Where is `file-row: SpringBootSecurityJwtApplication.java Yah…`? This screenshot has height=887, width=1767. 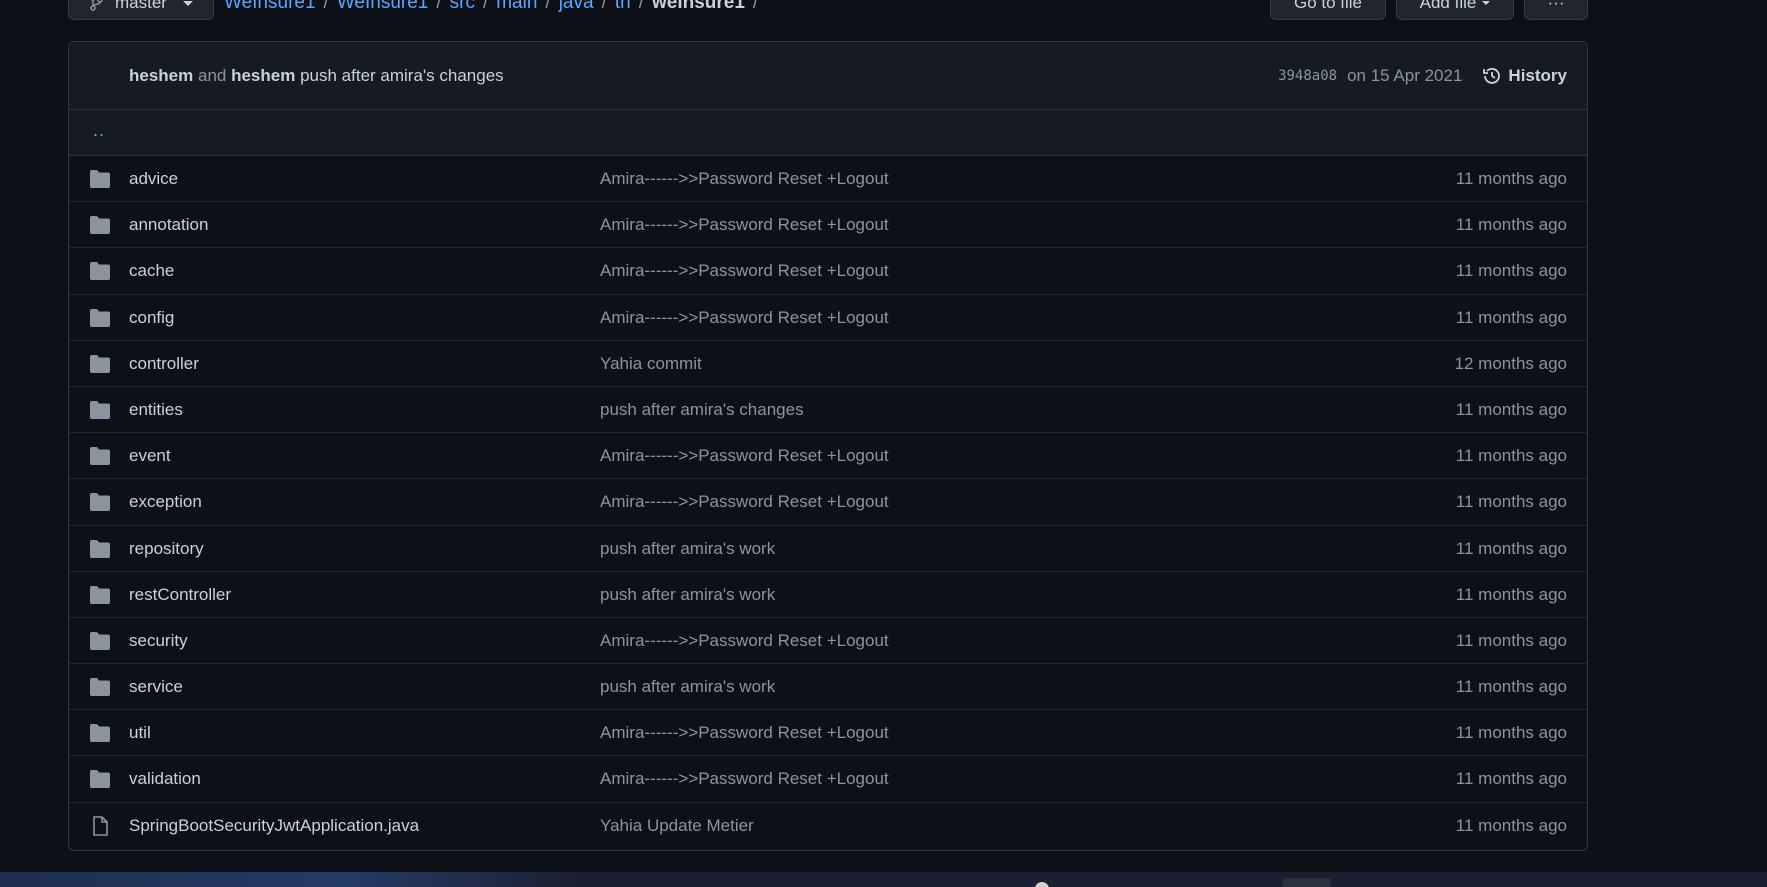 file-row: SpringBootSecurityJwtApplication.java Yah… is located at coordinates (828, 825).